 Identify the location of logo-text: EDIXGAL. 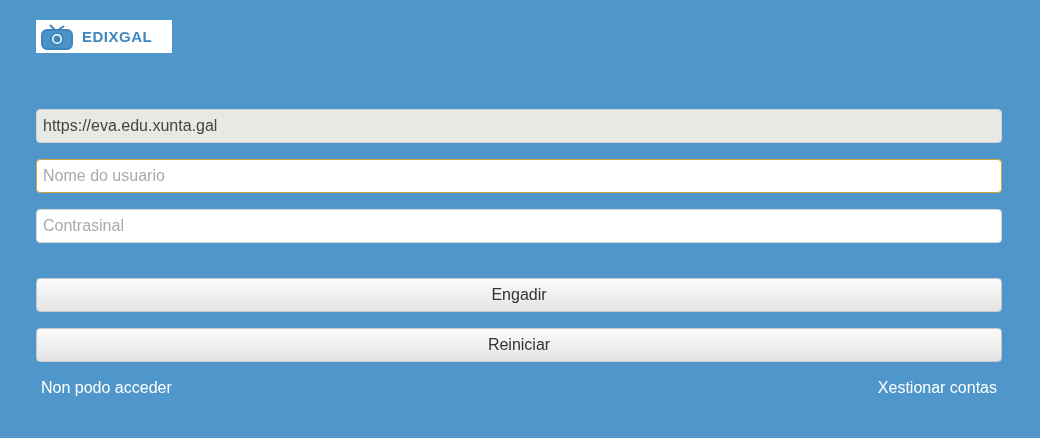
(117, 36).